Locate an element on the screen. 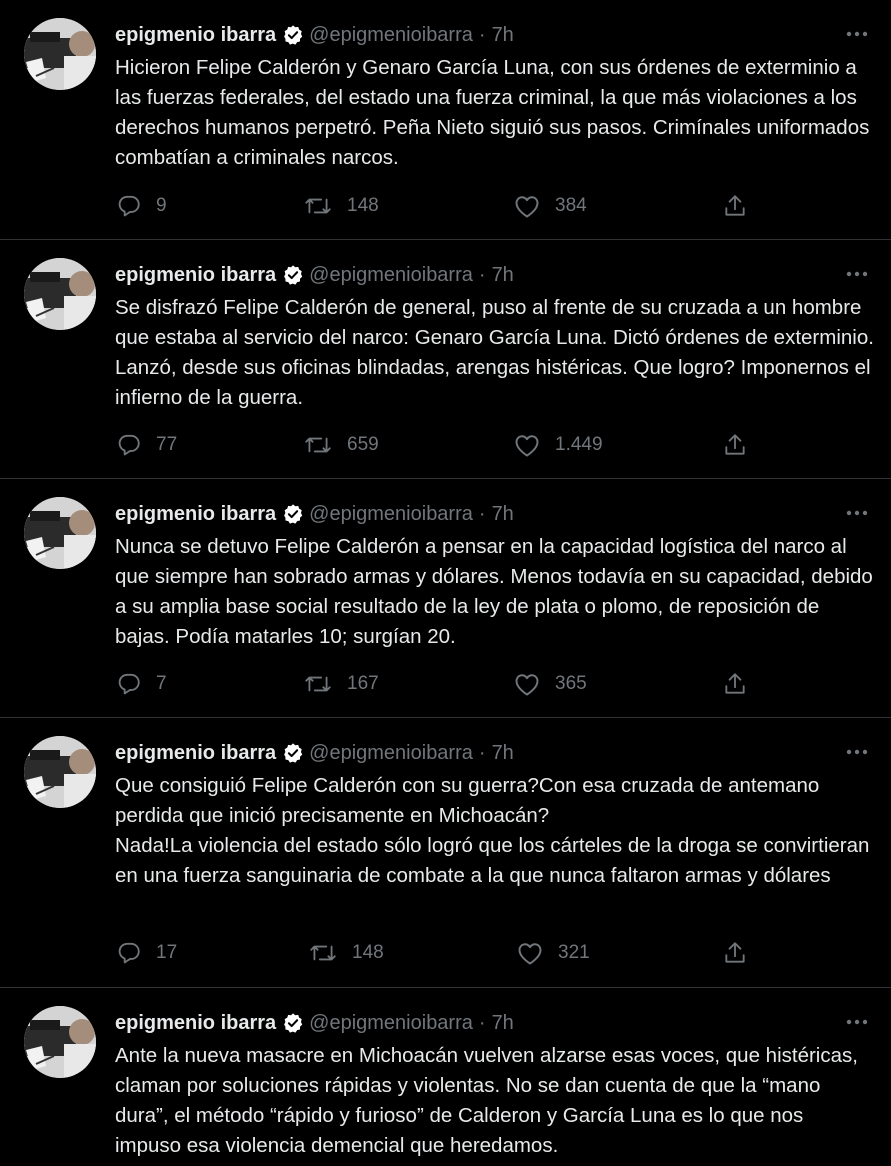 The image size is (891, 1166). retweet-button: 659 is located at coordinates (341, 445).